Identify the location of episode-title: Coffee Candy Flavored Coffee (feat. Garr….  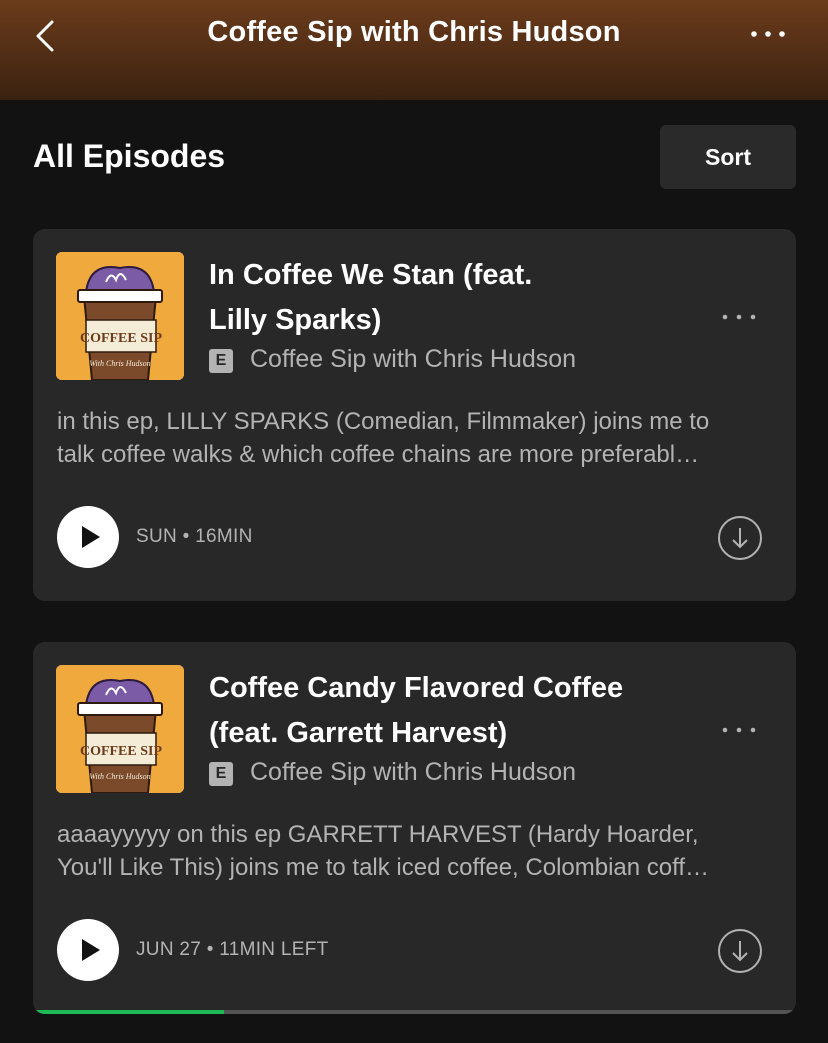
(444, 711).